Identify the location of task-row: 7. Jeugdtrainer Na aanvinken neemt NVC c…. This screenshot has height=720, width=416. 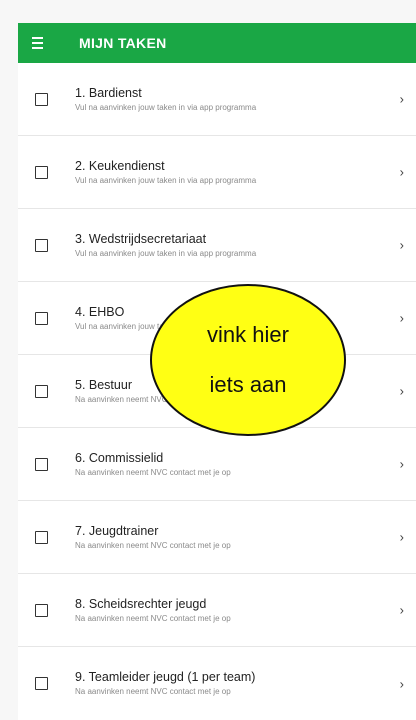
(217, 537).